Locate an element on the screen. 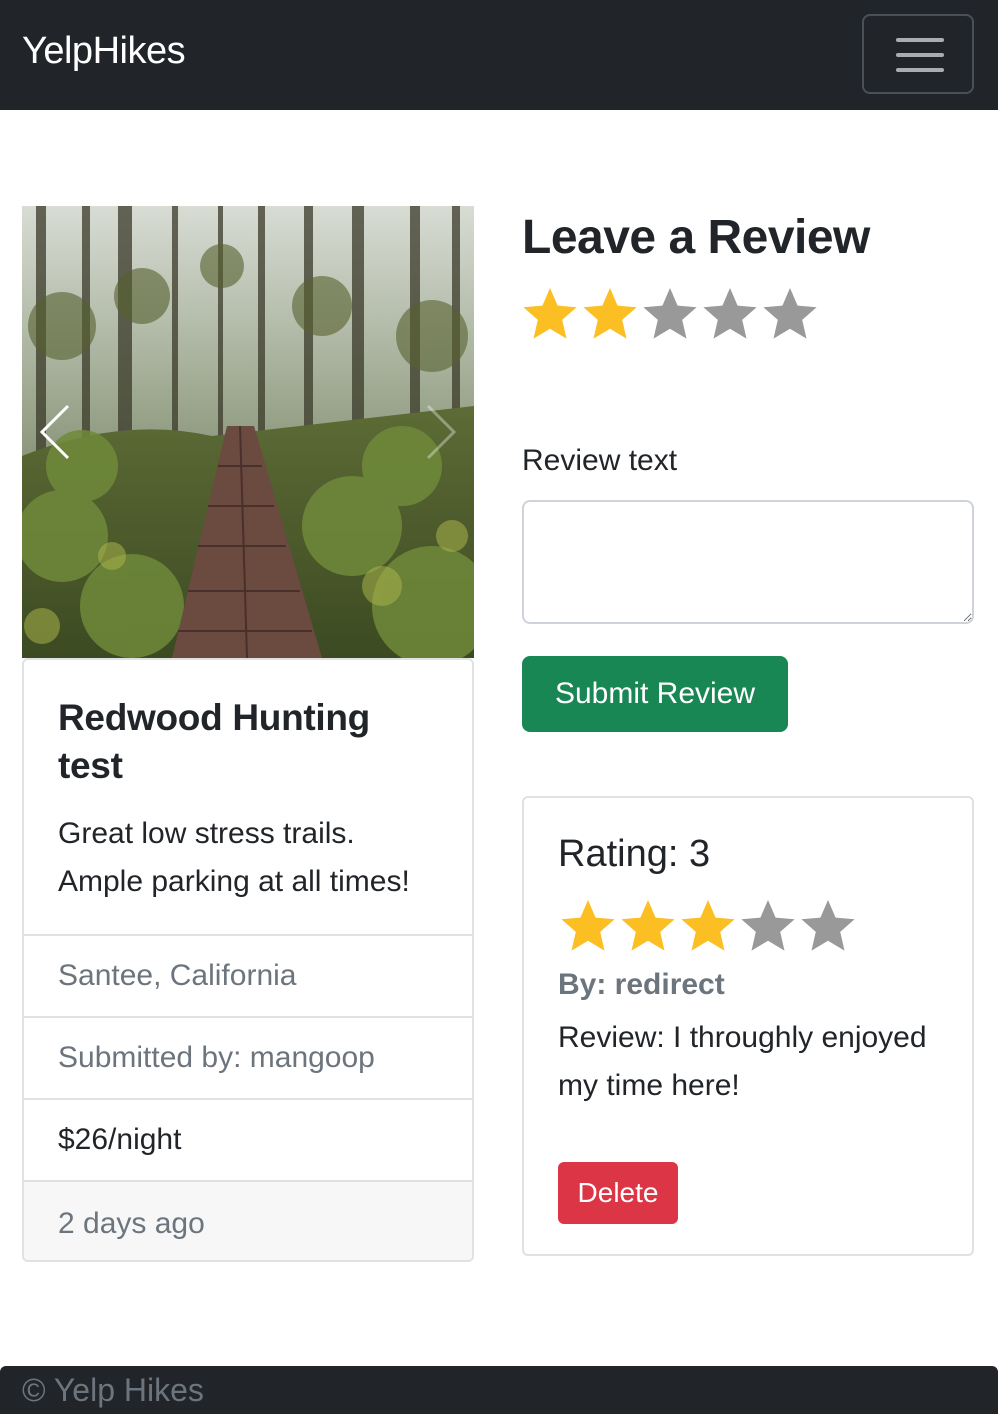 This screenshot has height=1414, width=998. brand-link: YelpHikes is located at coordinates (104, 51).